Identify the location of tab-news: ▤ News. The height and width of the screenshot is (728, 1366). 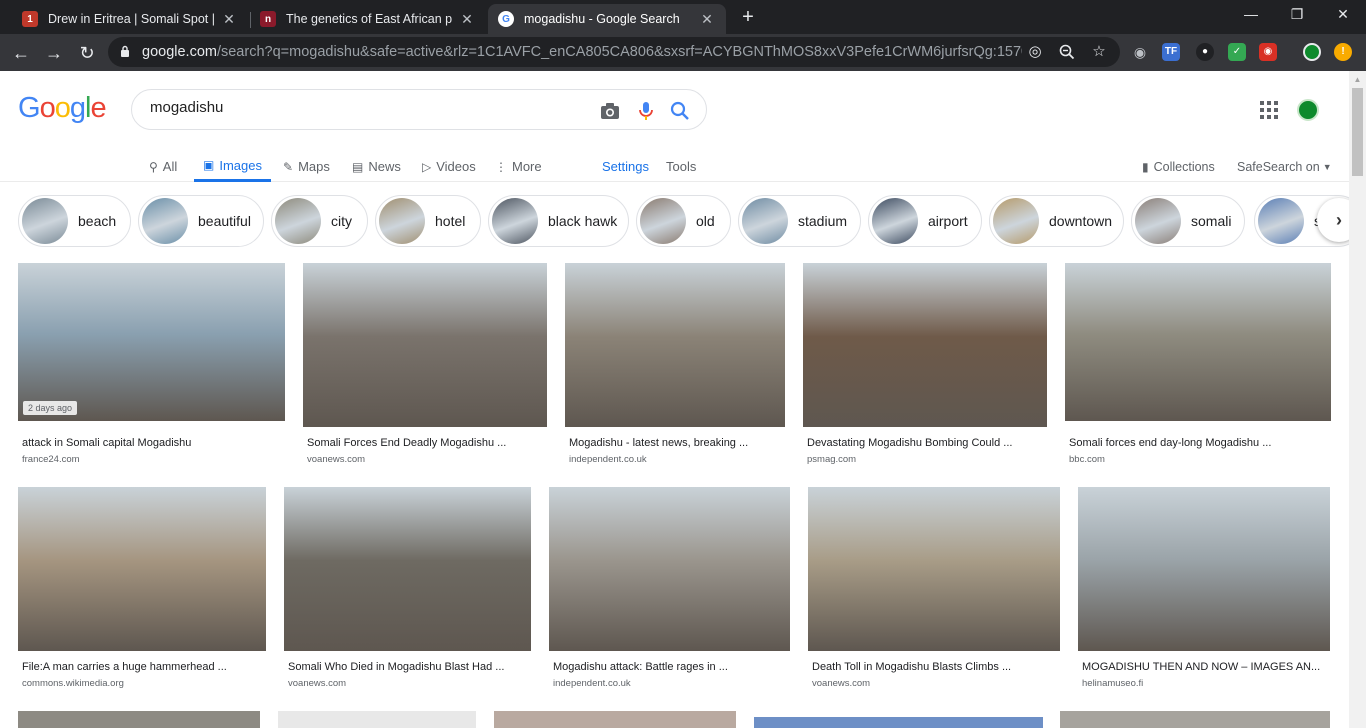
(376, 166).